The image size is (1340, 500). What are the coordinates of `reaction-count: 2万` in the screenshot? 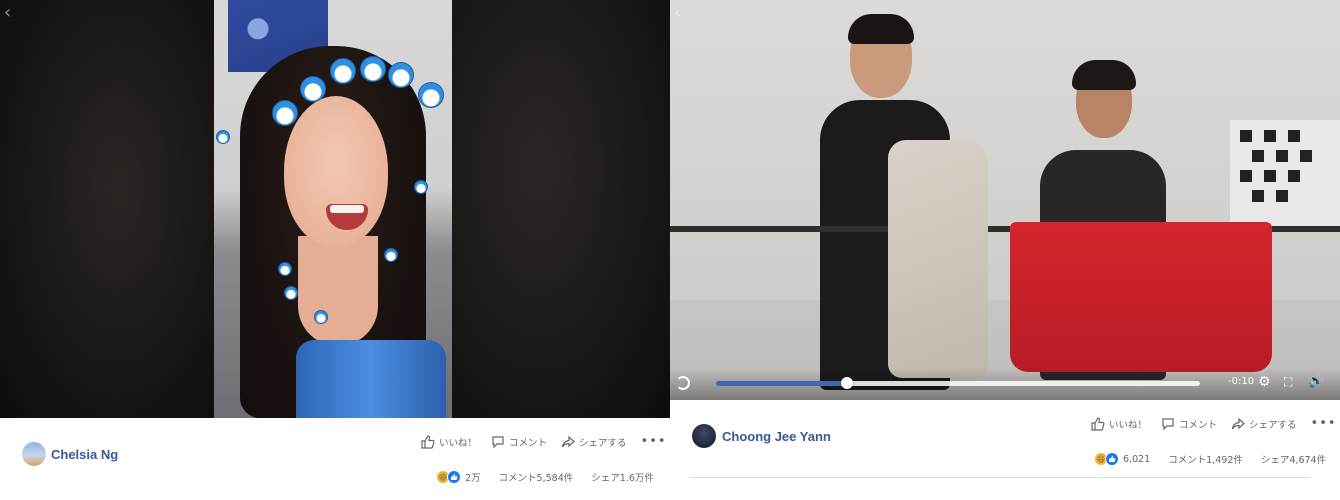 It's located at (473, 478).